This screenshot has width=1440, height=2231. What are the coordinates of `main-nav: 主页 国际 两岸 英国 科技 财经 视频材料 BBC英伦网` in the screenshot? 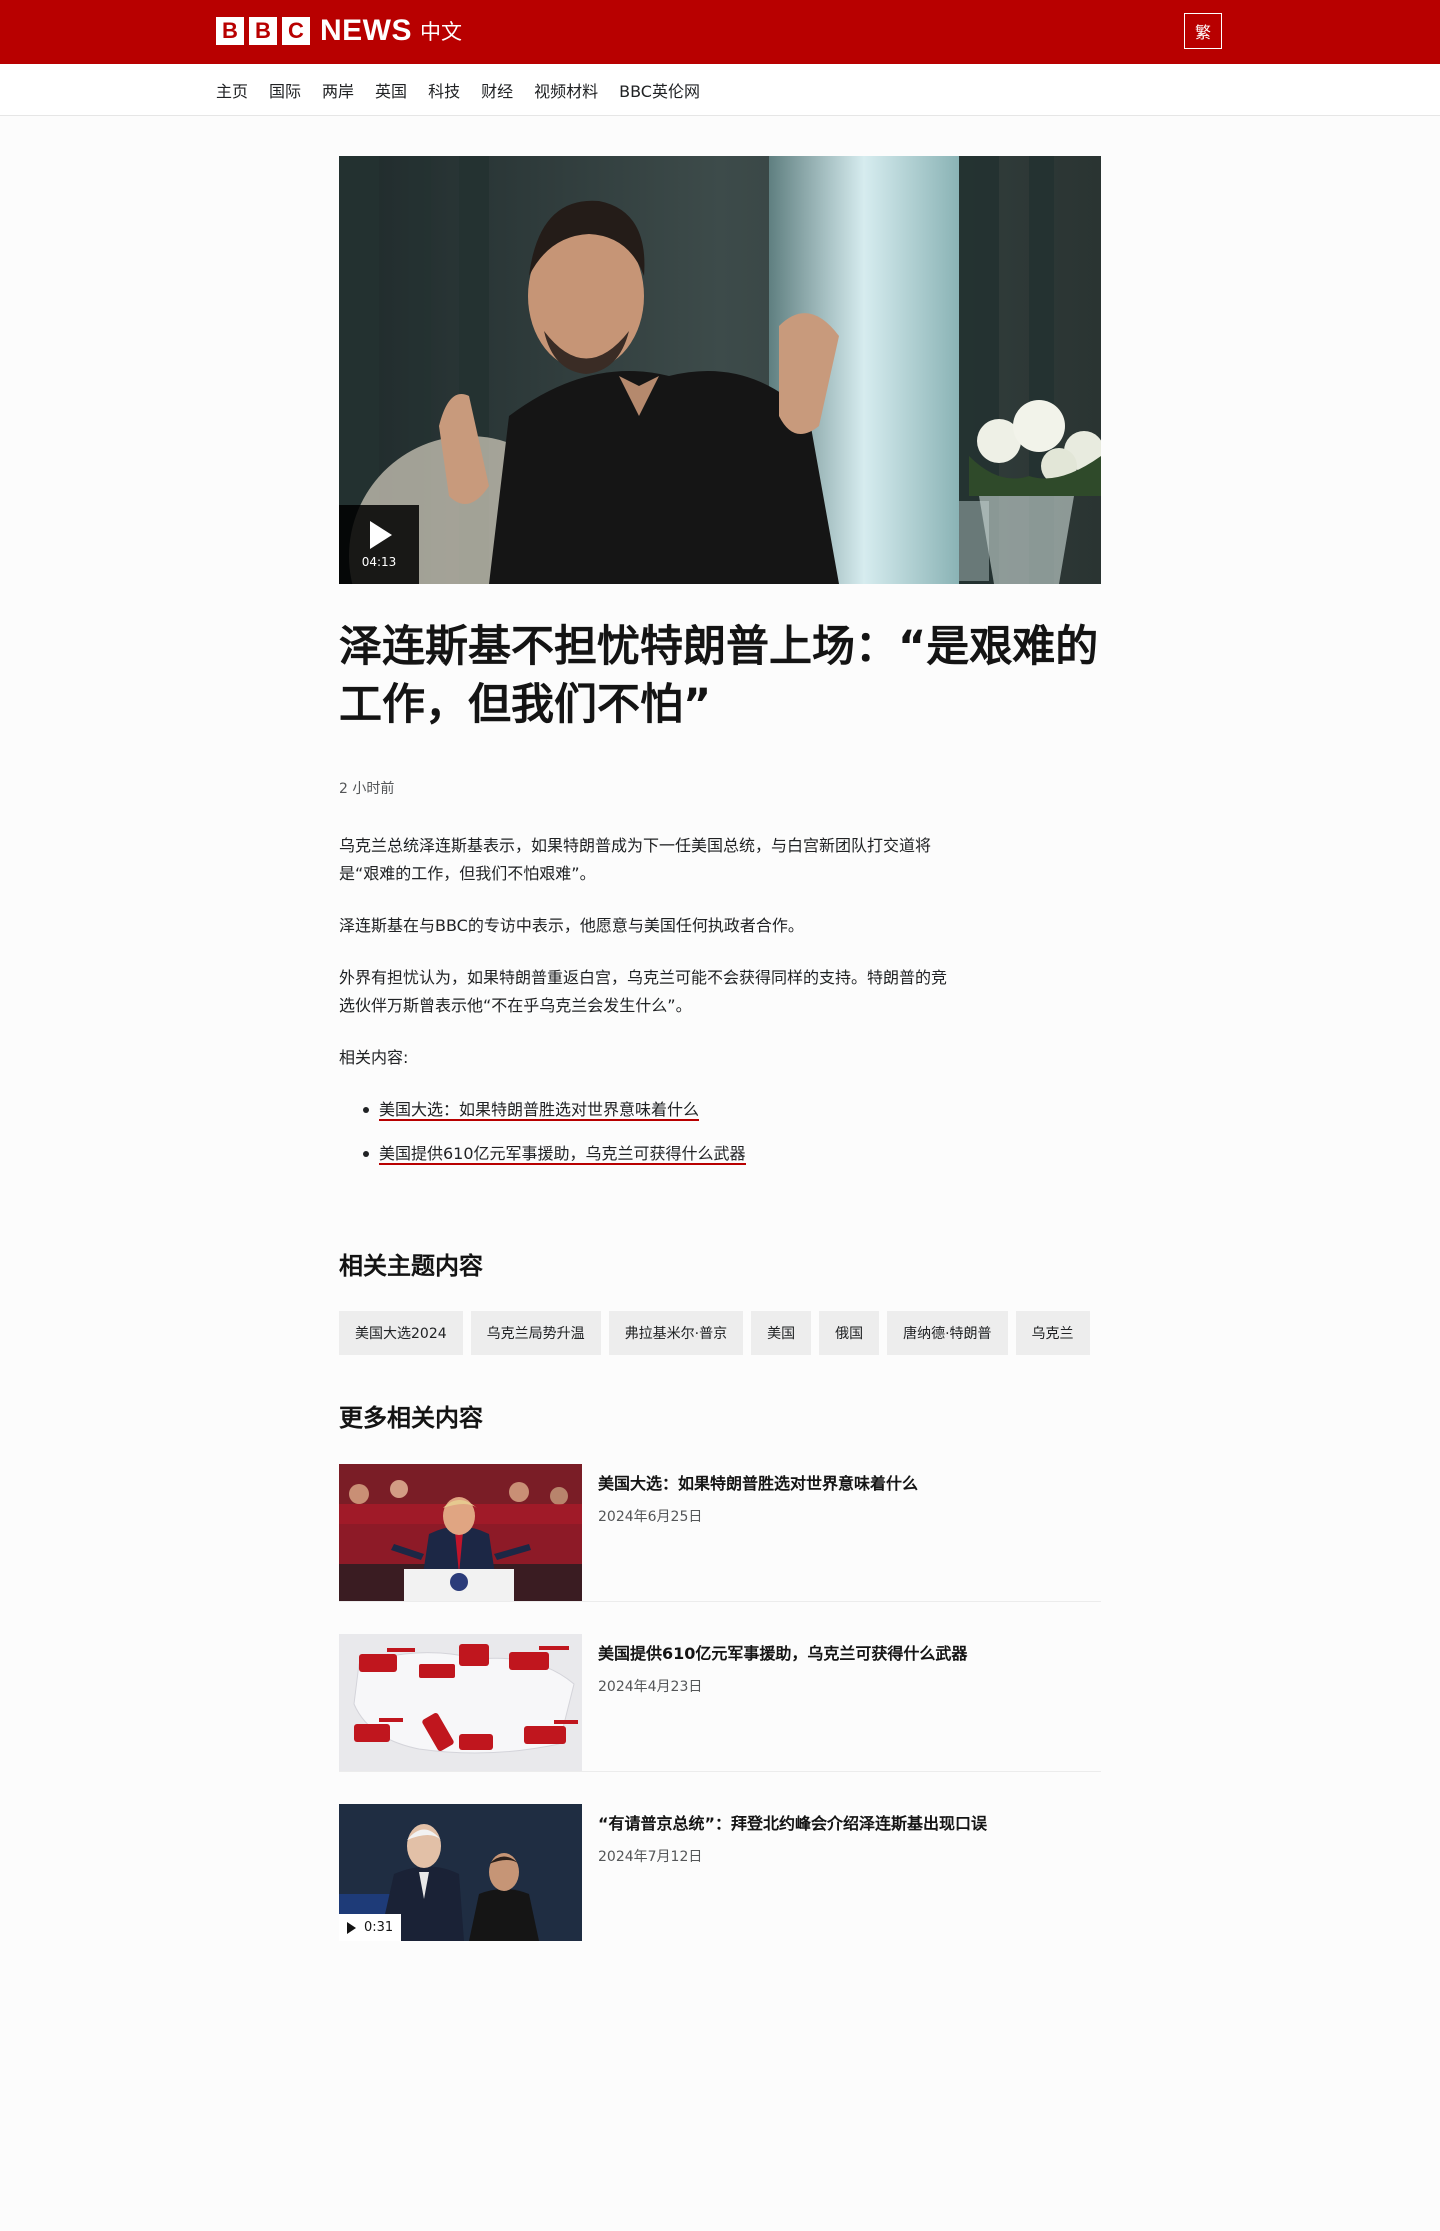 It's located at (720, 90).